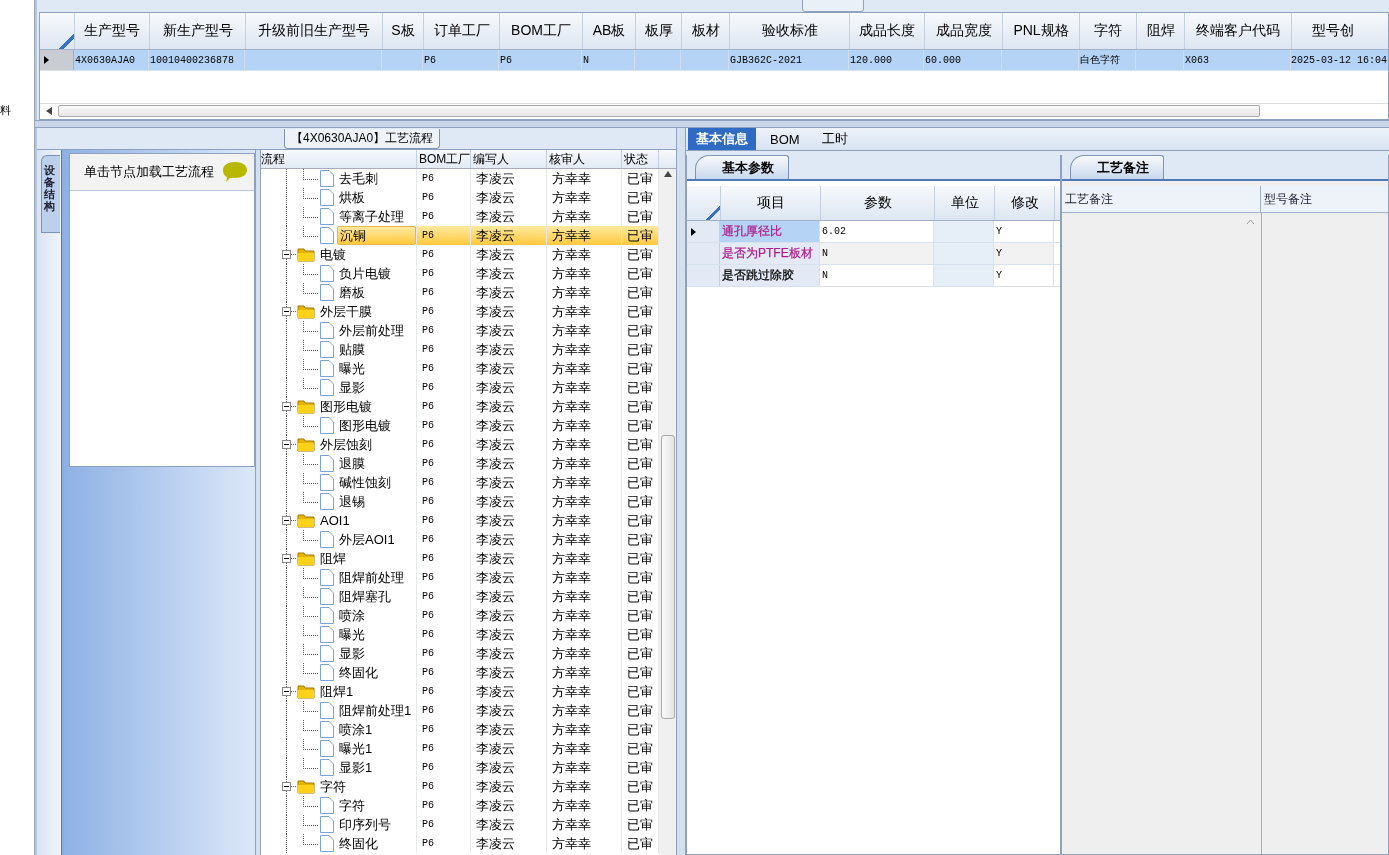 This screenshot has width=1389, height=855. Describe the element at coordinates (609, 31) in the screenshot. I see `column-header: AB板` at that location.